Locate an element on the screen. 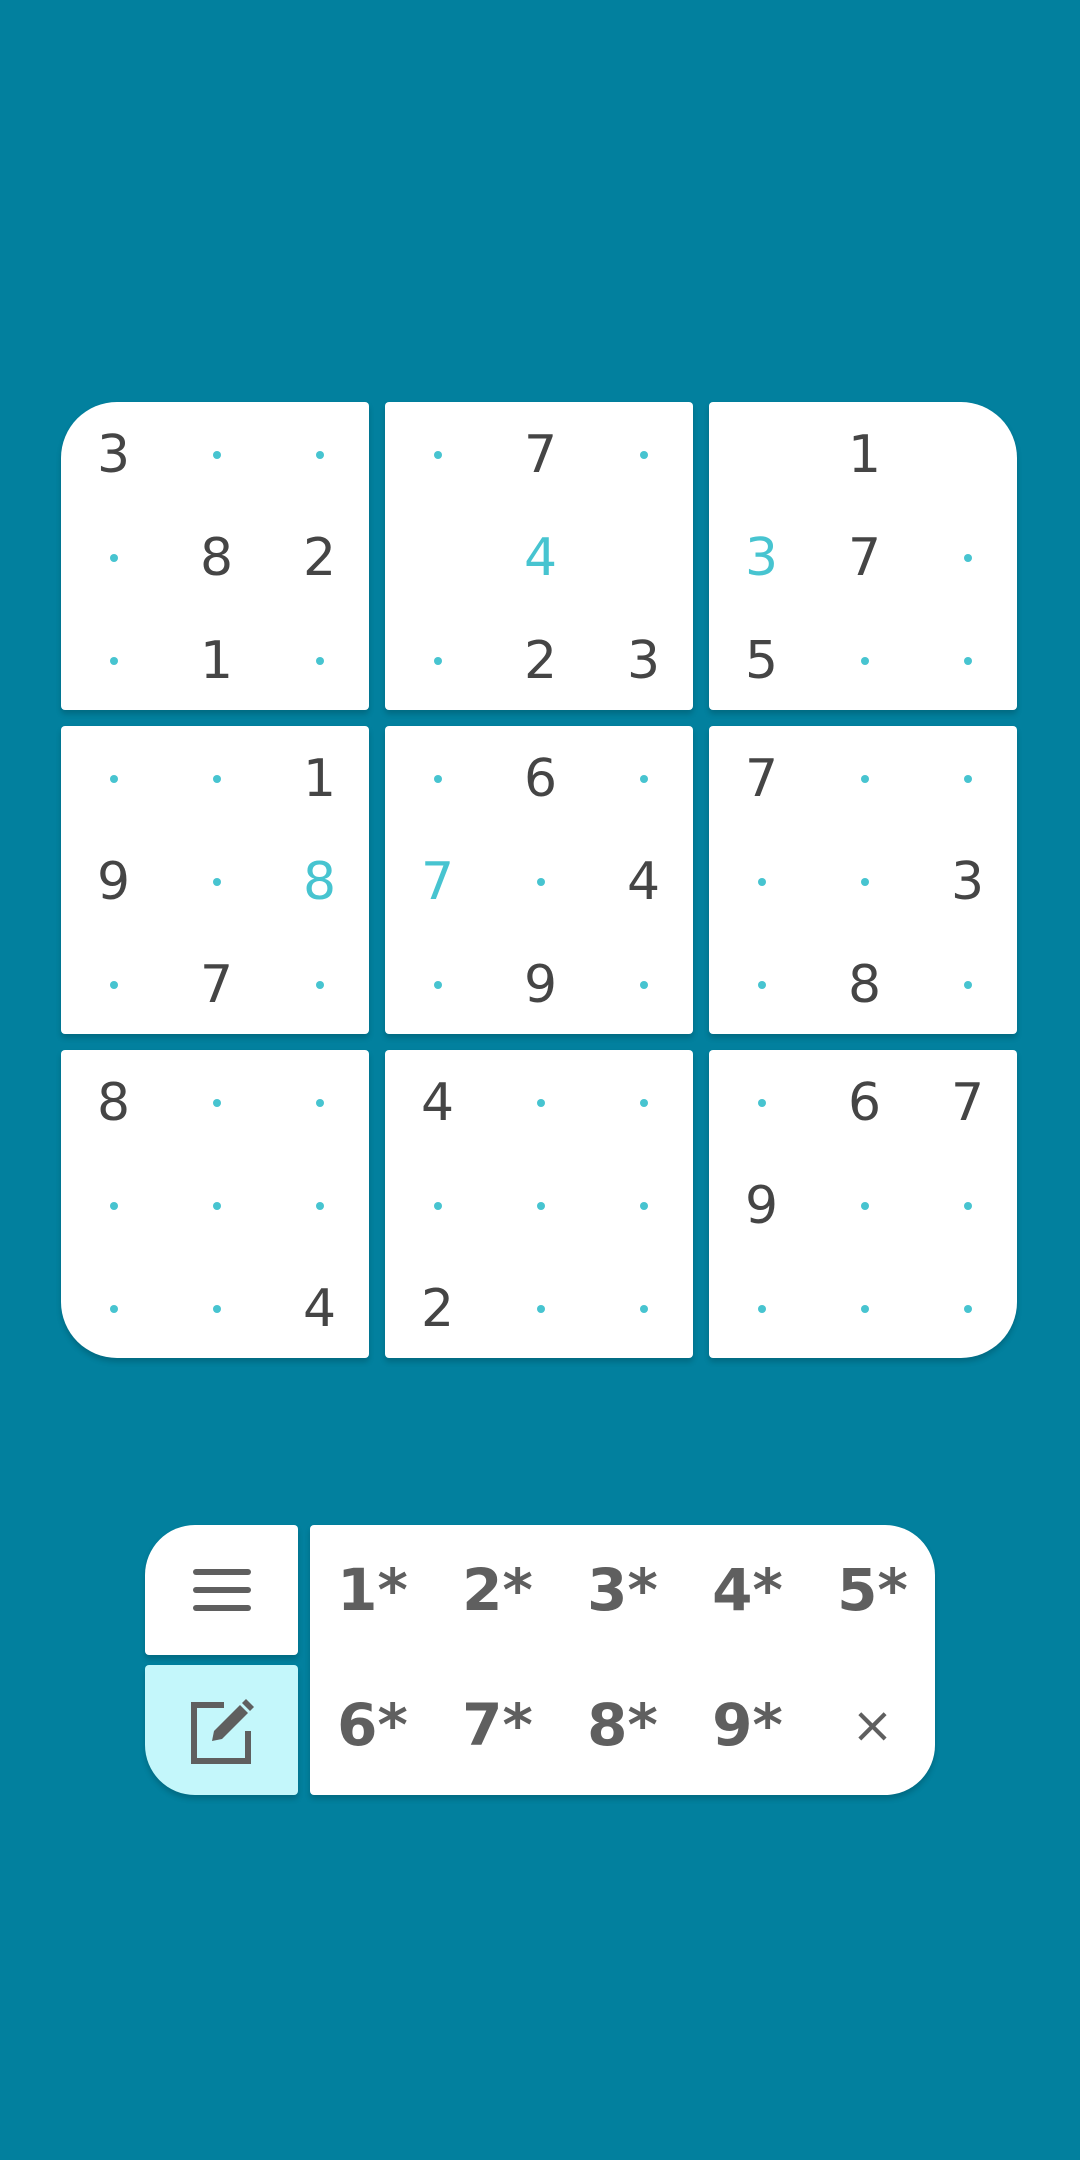 This screenshot has height=2160, width=1080. sudoku-box: 679 is located at coordinates (863, 1204).